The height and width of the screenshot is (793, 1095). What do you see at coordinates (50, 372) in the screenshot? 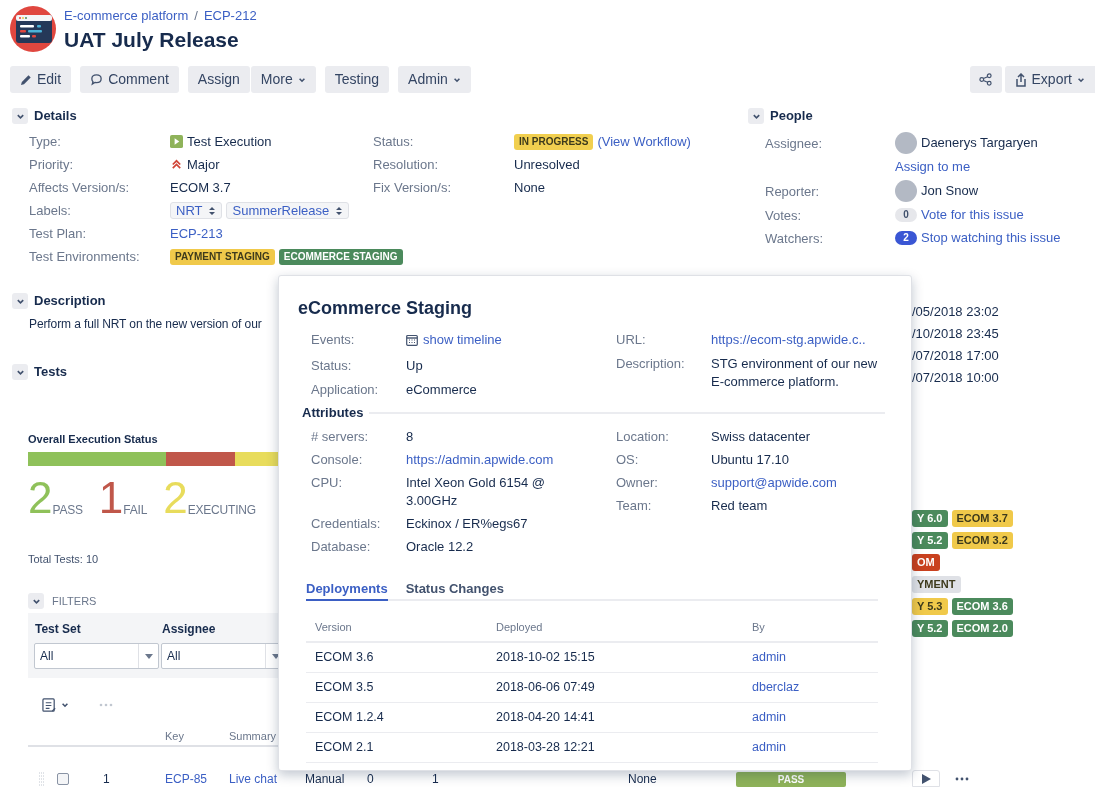
I see `section-title: Tests` at bounding box center [50, 372].